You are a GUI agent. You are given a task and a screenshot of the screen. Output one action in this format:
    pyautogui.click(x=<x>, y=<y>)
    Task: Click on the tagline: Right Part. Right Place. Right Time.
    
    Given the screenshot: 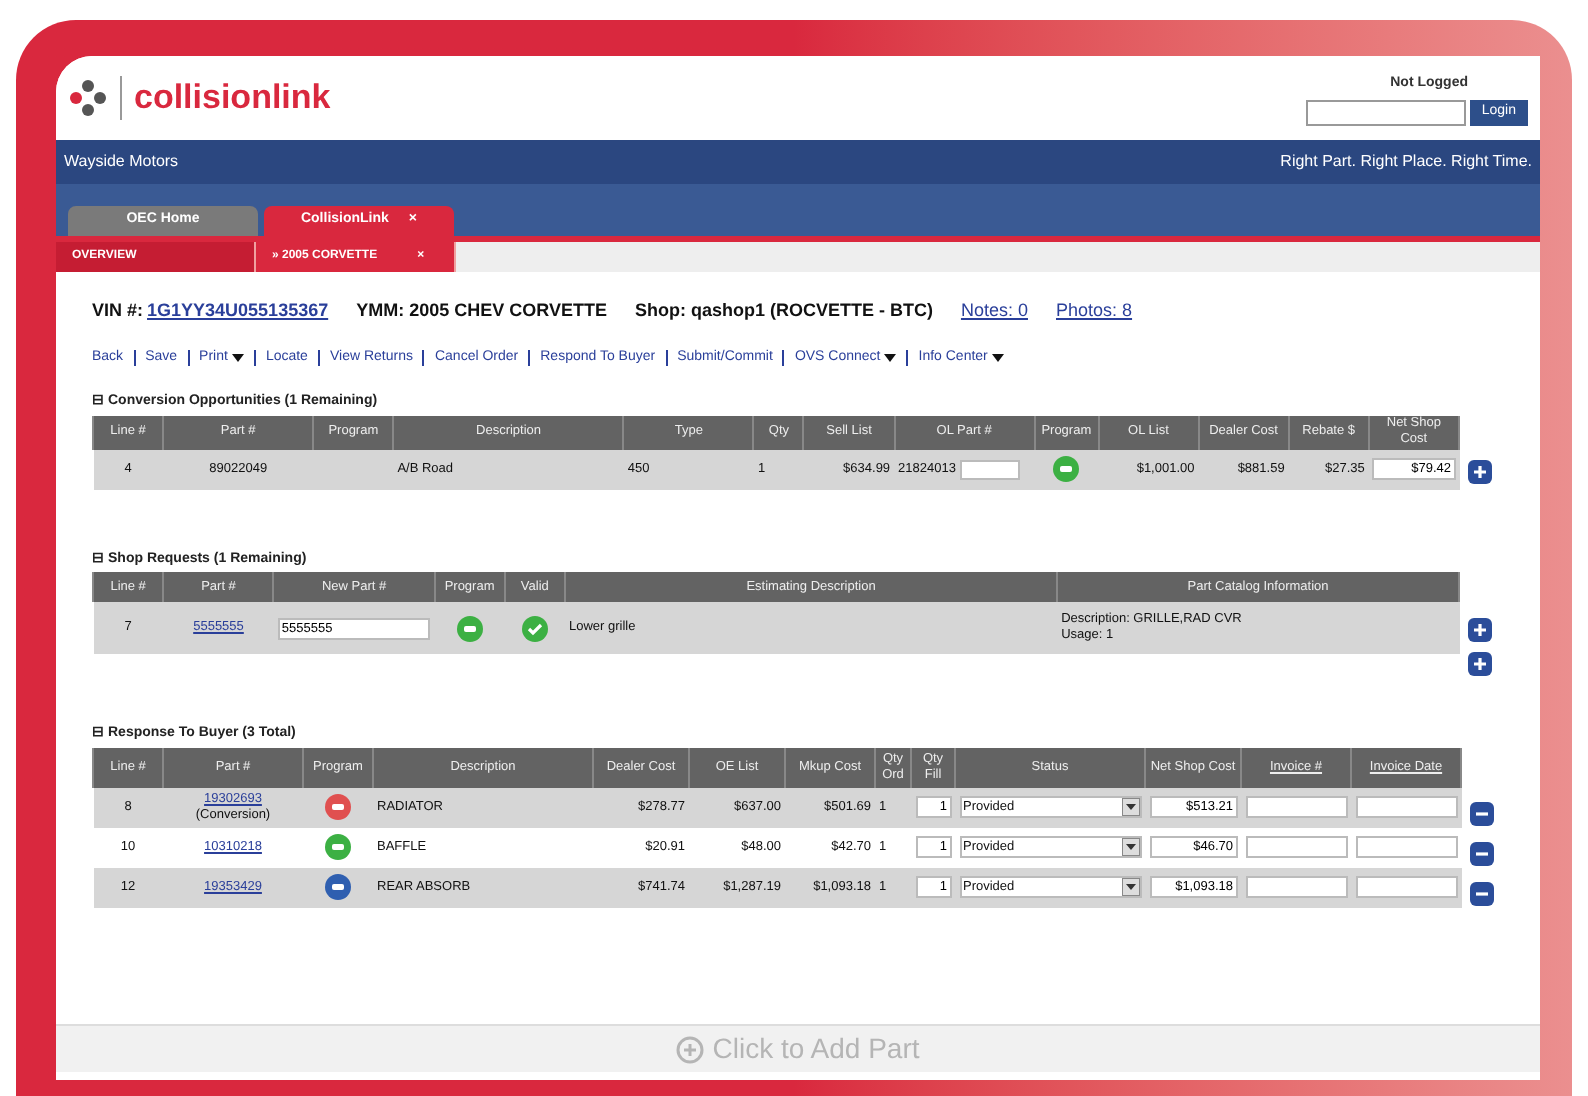 What is the action you would take?
    pyautogui.click(x=1406, y=162)
    